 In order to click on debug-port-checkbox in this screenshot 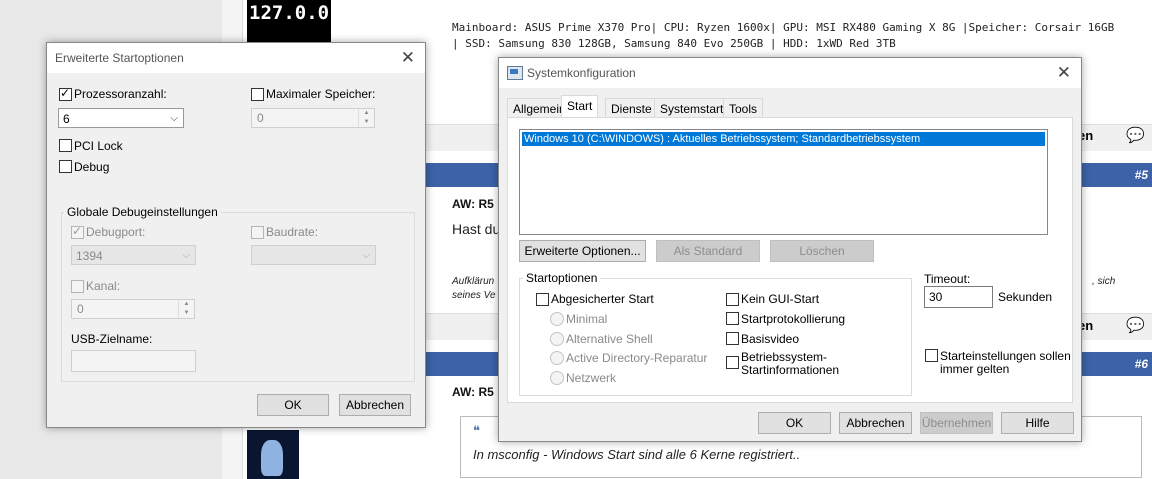, I will do `click(77, 231)`.